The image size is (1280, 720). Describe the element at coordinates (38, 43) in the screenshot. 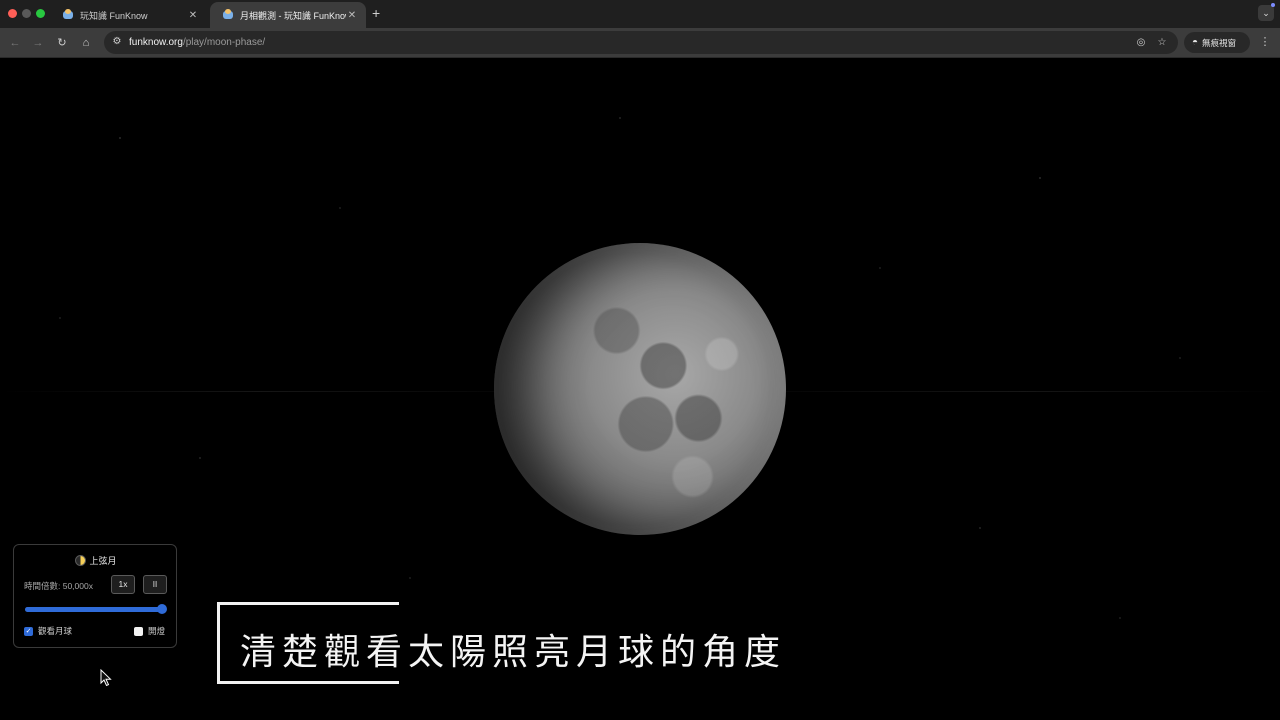

I see `forward-arrow-icon: →` at that location.